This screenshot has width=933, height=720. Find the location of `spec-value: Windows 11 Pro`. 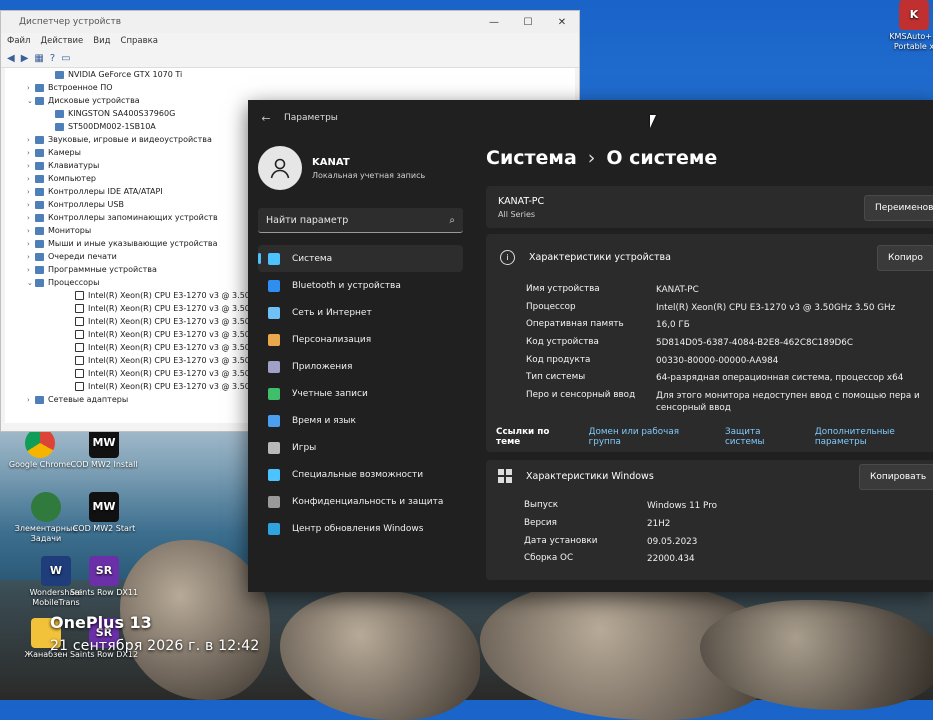

spec-value: Windows 11 Pro is located at coordinates (682, 506).